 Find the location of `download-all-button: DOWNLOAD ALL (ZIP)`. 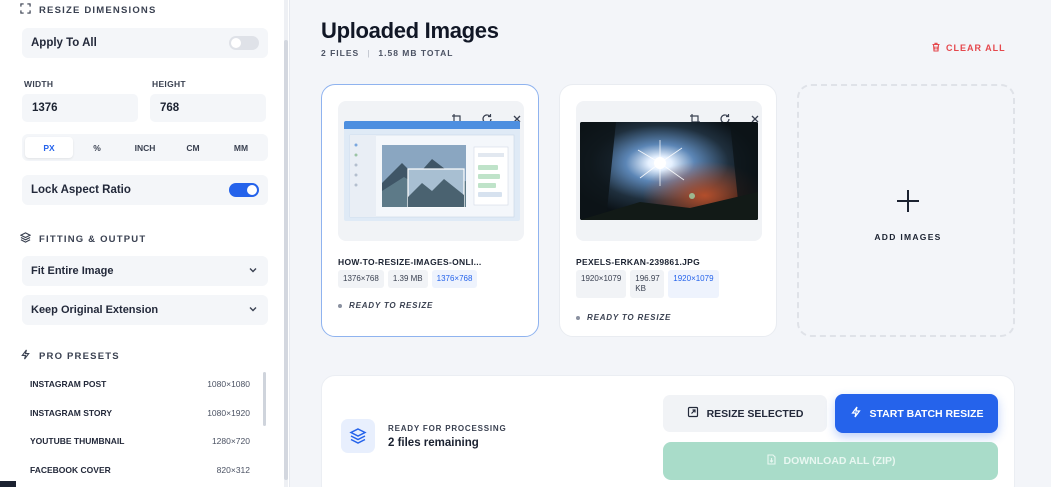

download-all-button: DOWNLOAD ALL (ZIP) is located at coordinates (830, 461).